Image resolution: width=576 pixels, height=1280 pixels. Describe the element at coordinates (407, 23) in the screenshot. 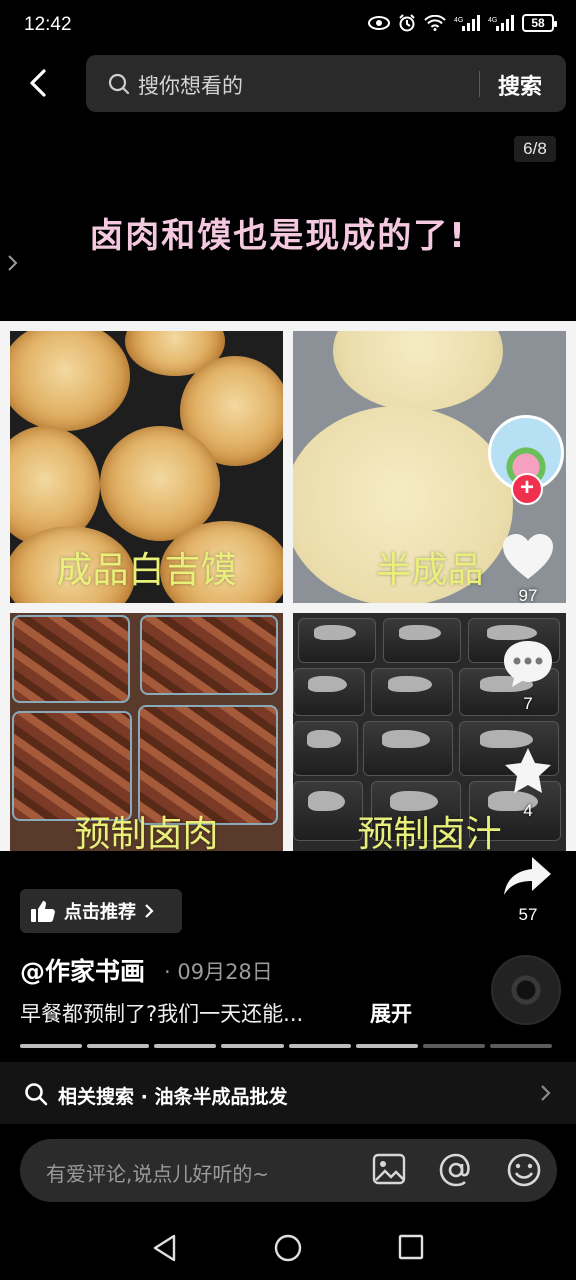

I see `alarm-icon` at that location.